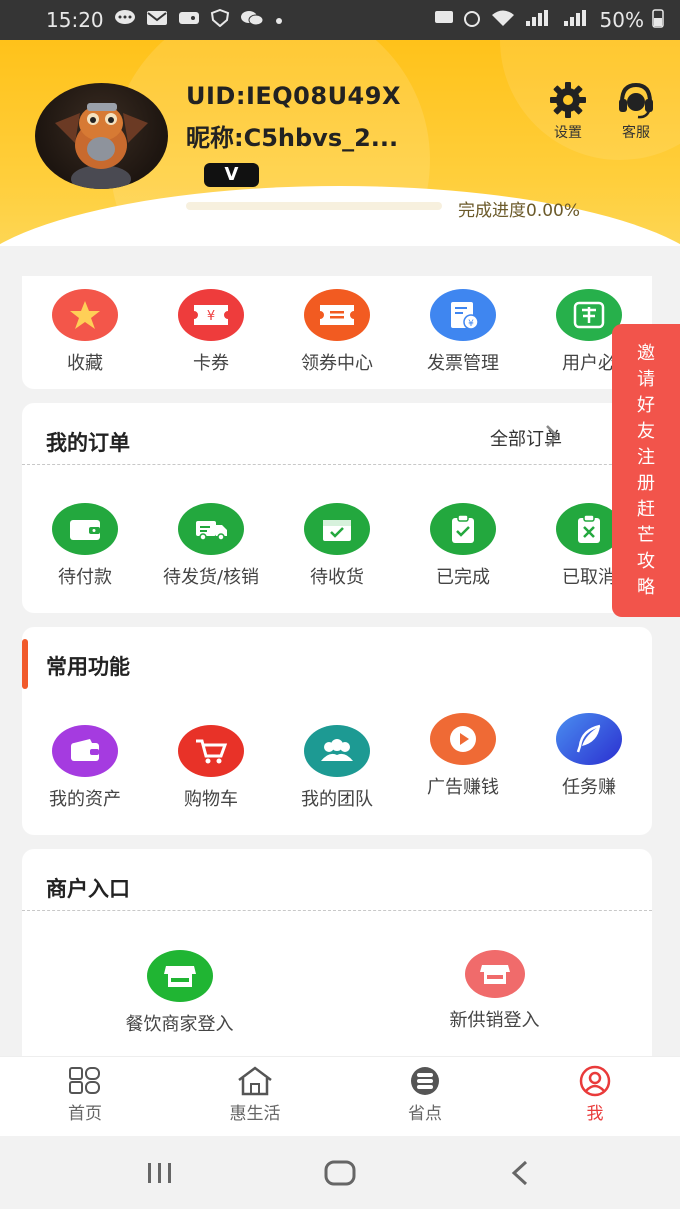  What do you see at coordinates (552, 436) in the screenshot?
I see `chevron-right-icon` at bounding box center [552, 436].